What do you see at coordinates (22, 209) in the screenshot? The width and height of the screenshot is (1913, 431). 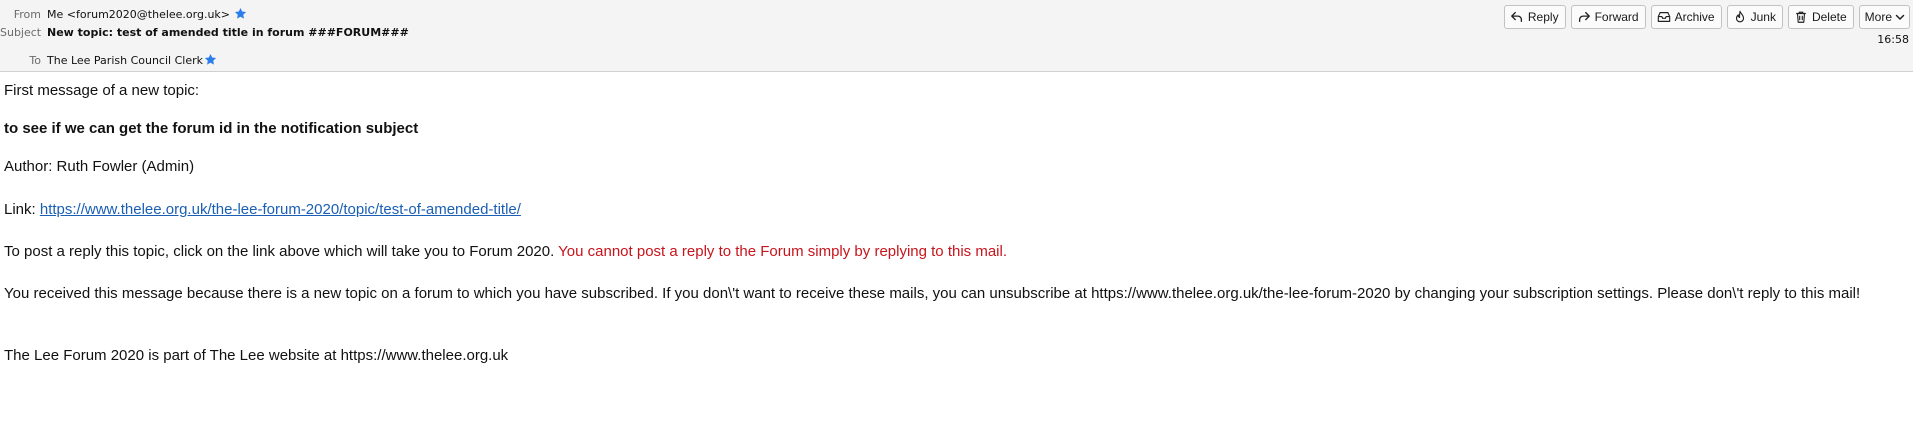 I see `link-label: Link:` at bounding box center [22, 209].